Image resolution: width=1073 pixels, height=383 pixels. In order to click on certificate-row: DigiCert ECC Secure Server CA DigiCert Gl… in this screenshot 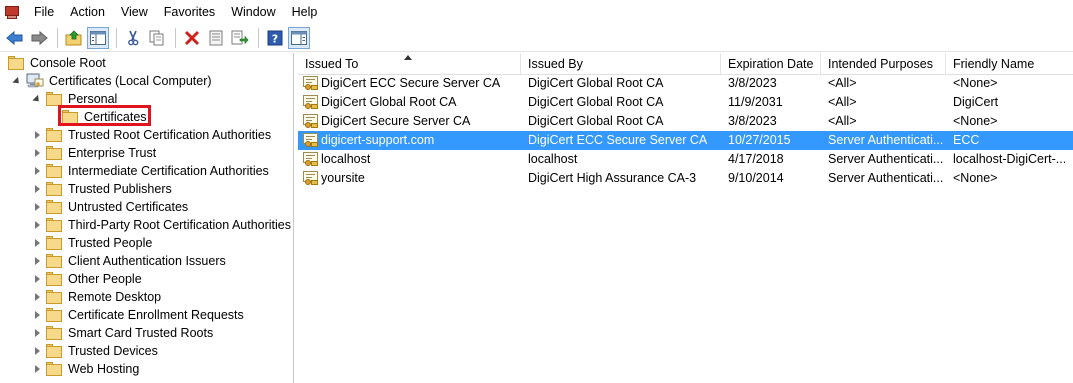, I will do `click(685, 83)`.